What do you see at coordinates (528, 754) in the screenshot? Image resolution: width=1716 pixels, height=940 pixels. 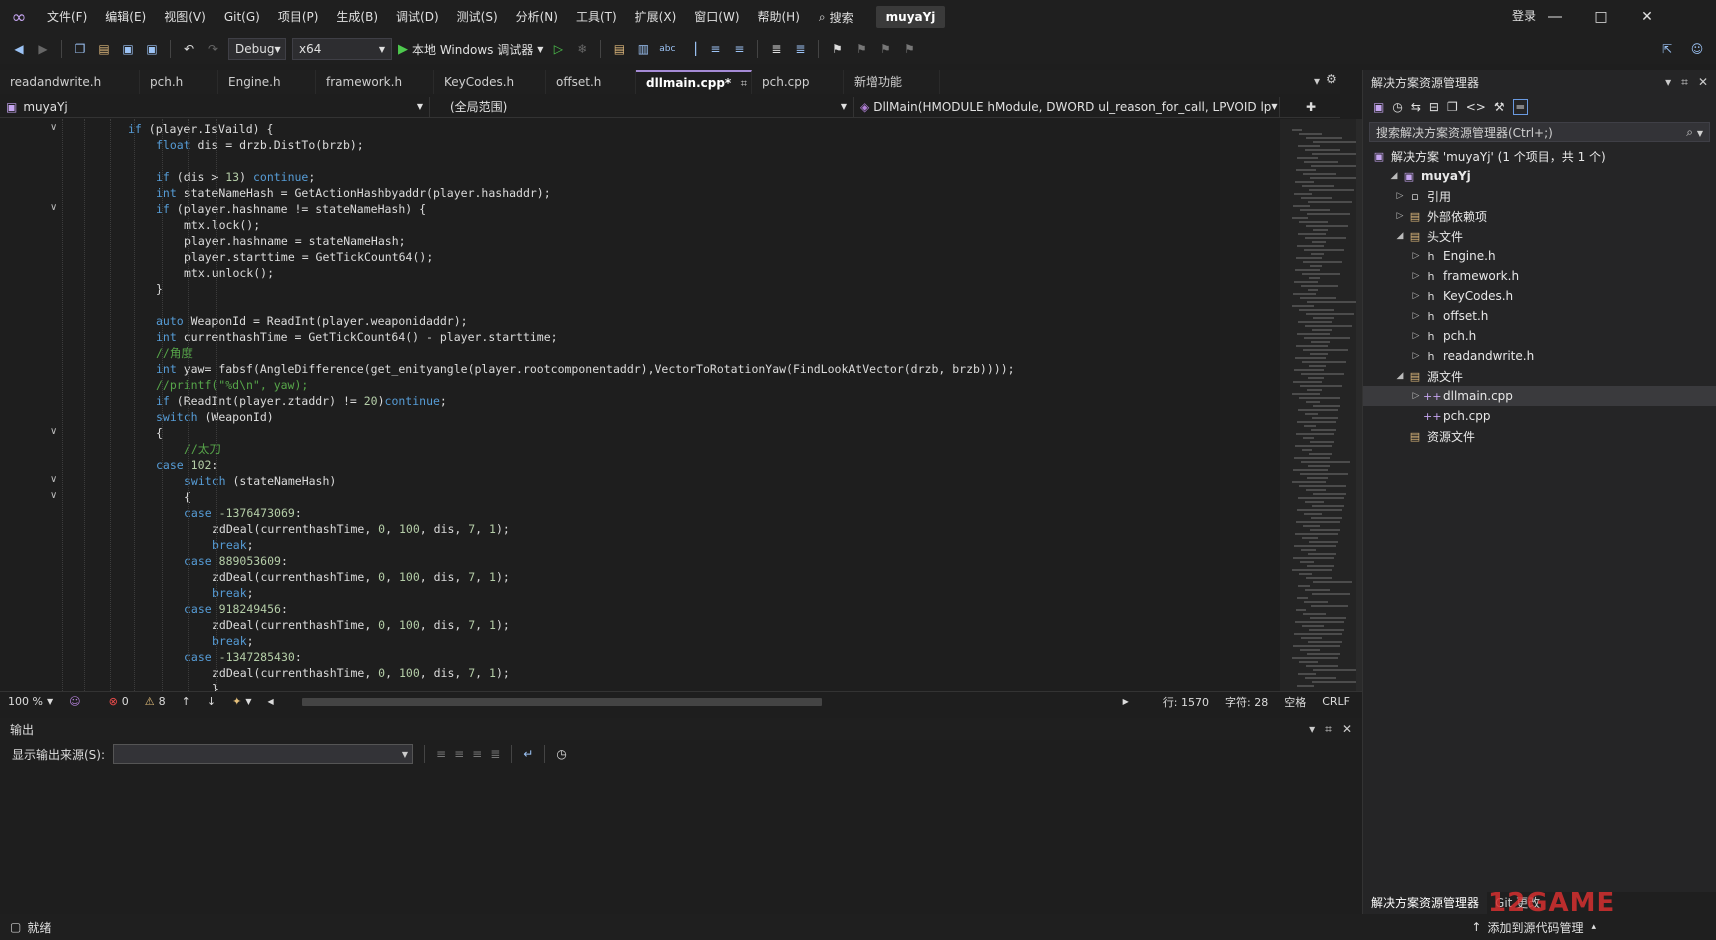 I see `word-wrap-icon: ↵` at bounding box center [528, 754].